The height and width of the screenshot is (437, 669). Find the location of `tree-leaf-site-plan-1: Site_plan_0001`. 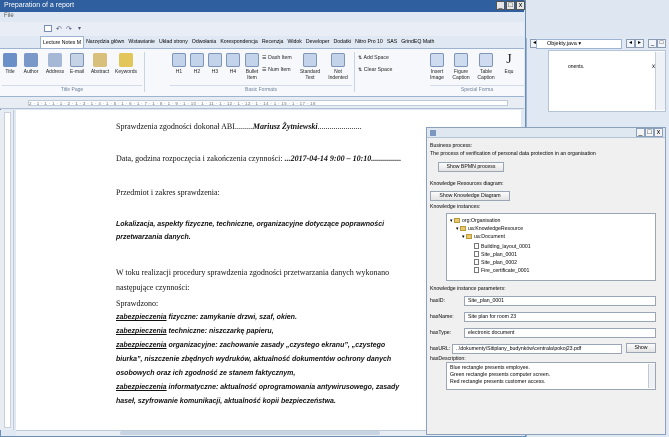

tree-leaf-site-plan-1: Site_plan_0001 is located at coordinates (495, 255).